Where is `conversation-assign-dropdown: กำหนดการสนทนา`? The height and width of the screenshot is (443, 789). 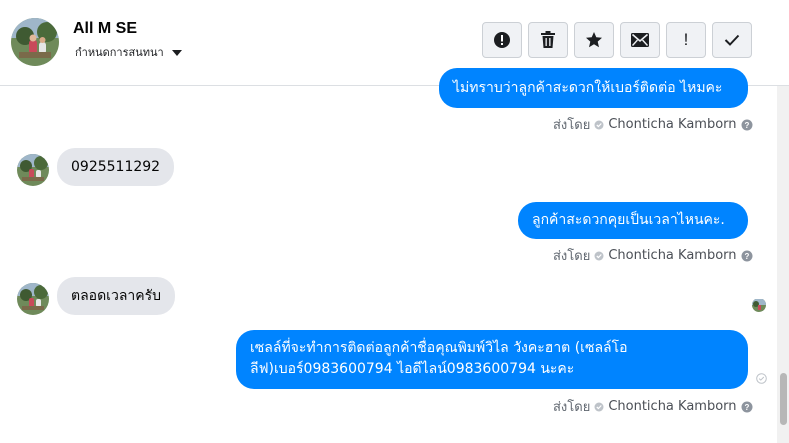 conversation-assign-dropdown: กำหนดการสนทนา is located at coordinates (128, 52).